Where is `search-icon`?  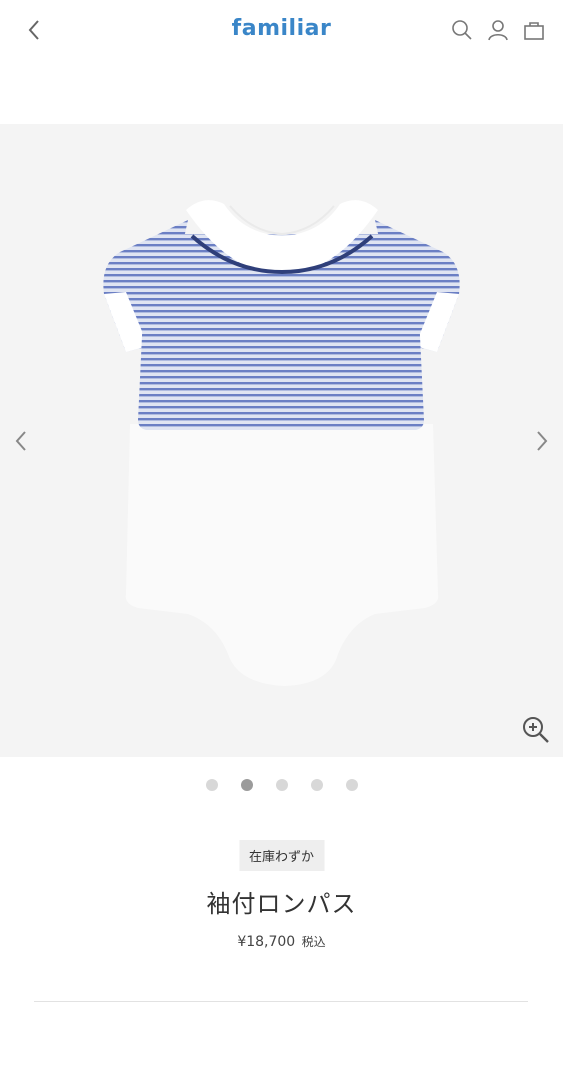
search-icon is located at coordinates (462, 30).